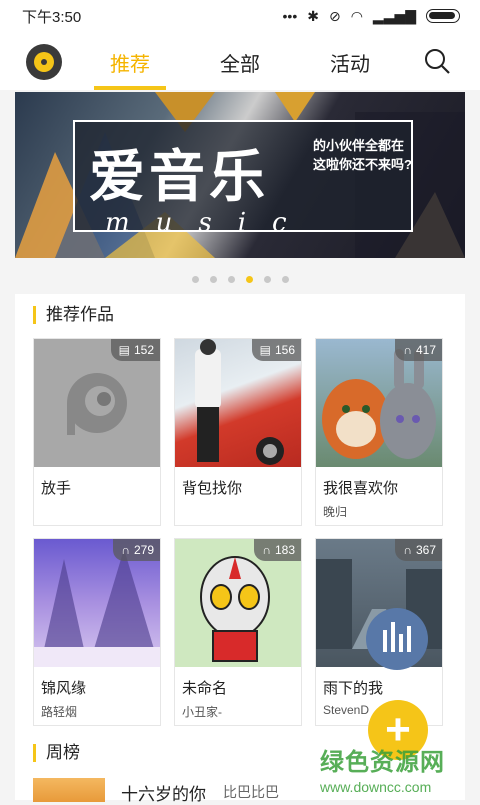  Describe the element at coordinates (238, 403) in the screenshot. I see `work-cover: ▤ 156` at that location.